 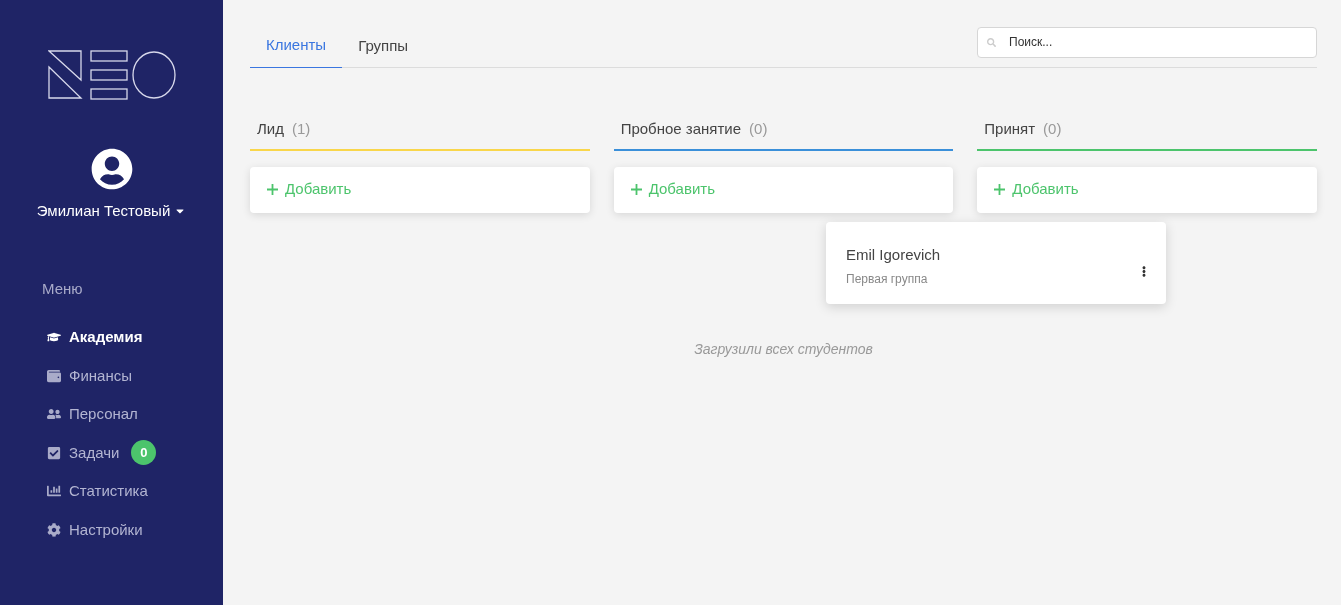 I want to click on student-name: Emil Igorevich, so click(x=893, y=255).